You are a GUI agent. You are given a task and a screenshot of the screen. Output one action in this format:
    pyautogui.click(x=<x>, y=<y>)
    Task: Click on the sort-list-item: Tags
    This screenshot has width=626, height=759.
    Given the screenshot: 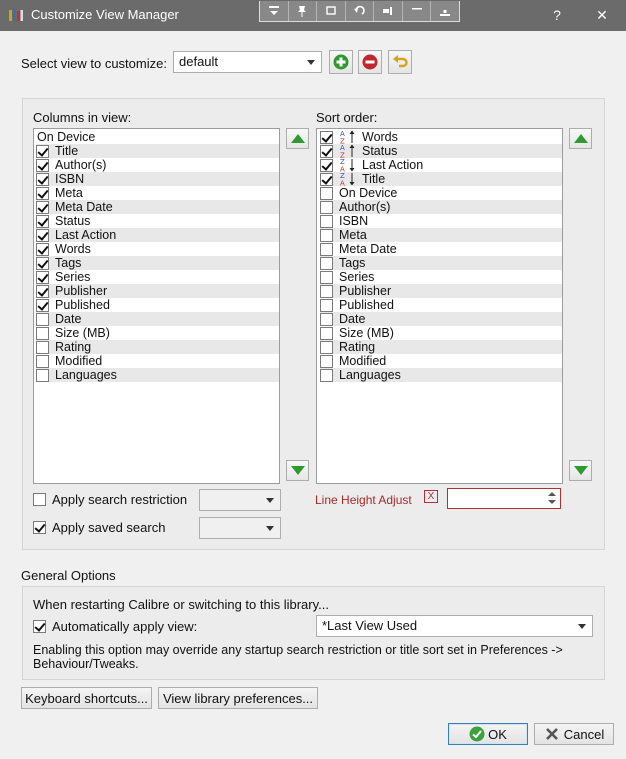 What is the action you would take?
    pyautogui.click(x=441, y=263)
    